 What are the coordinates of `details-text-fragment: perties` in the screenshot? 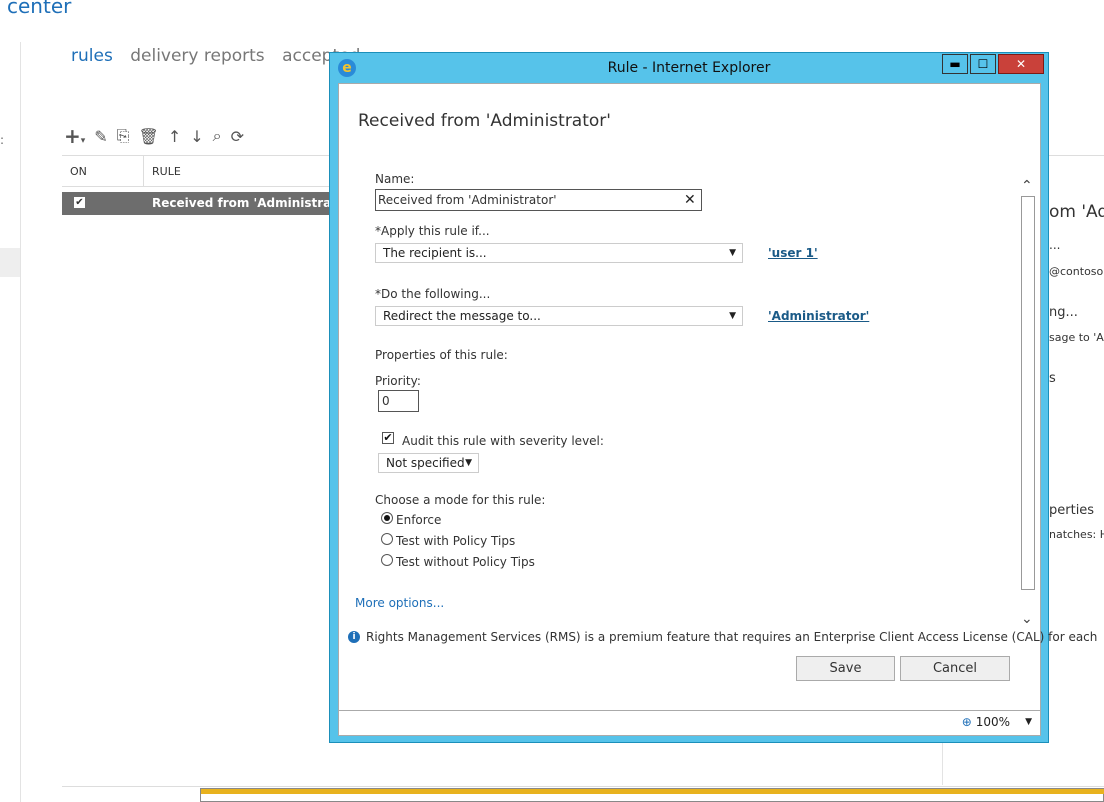 It's located at (1072, 510).